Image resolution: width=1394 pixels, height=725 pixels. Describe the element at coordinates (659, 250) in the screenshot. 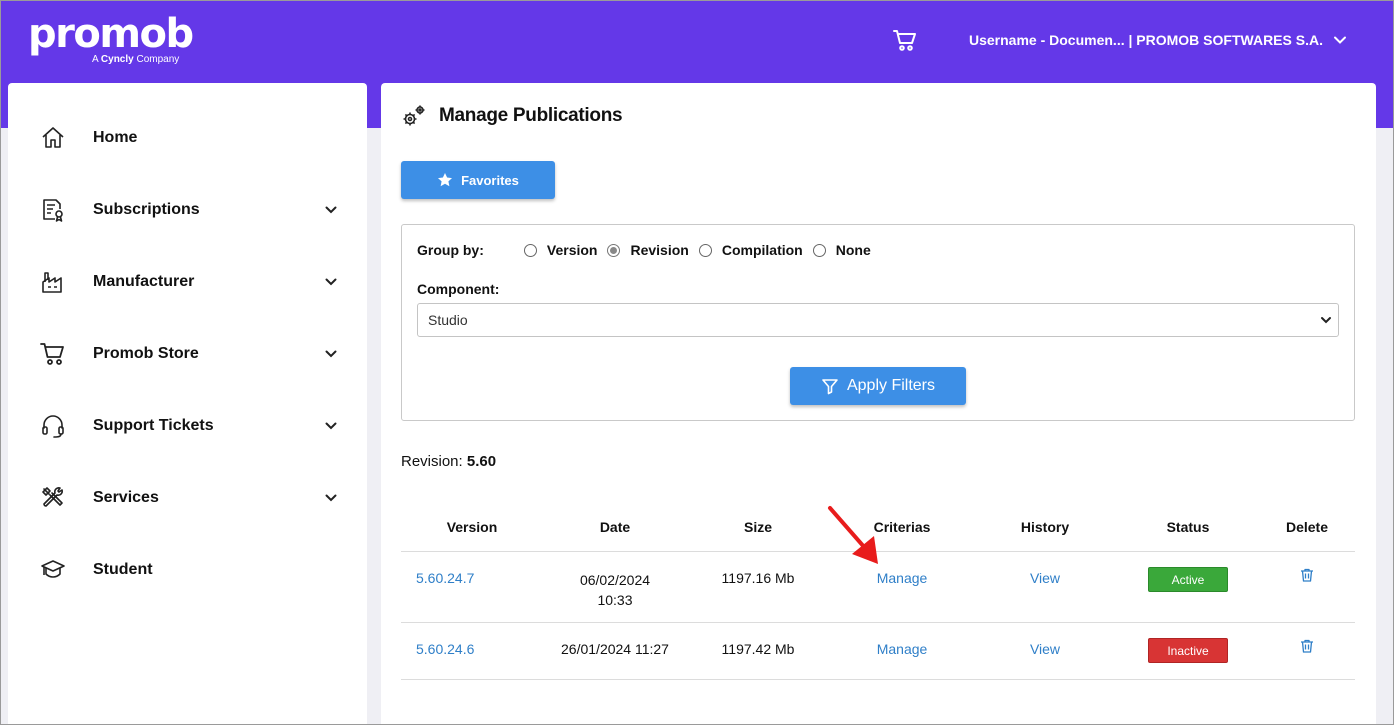

I see `radio-label: Revision` at that location.